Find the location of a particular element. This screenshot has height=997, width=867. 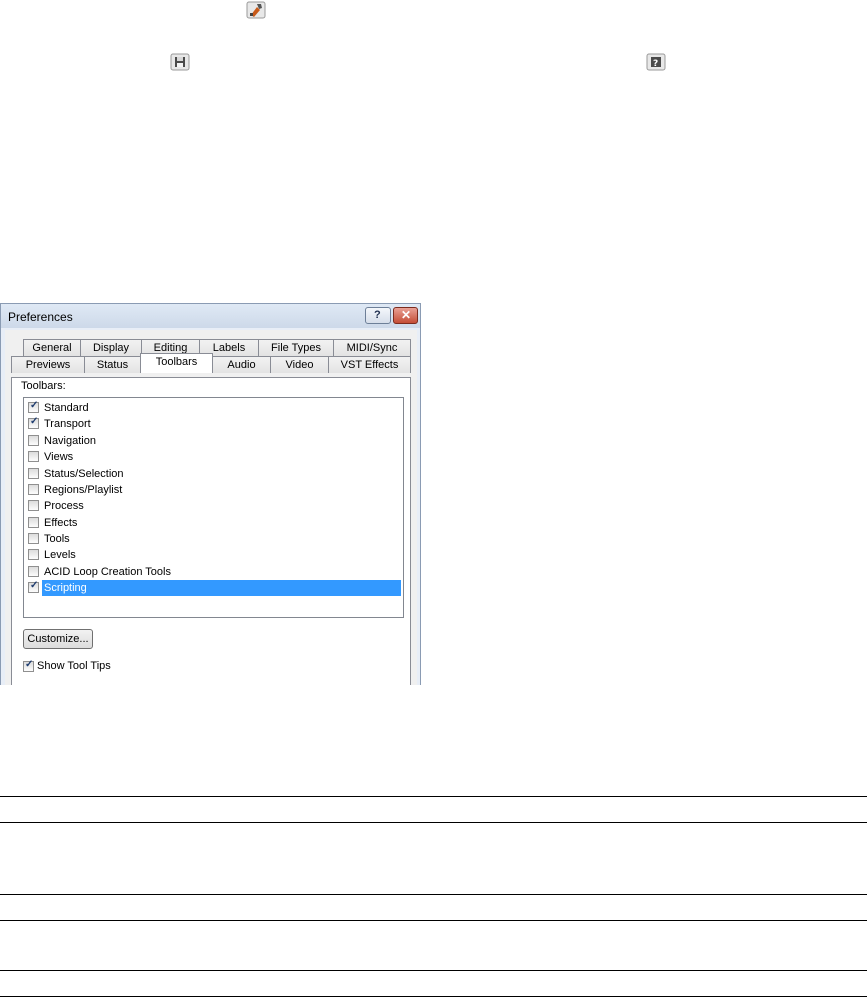

list-item-label: Regions/Playlist is located at coordinates (83, 490).